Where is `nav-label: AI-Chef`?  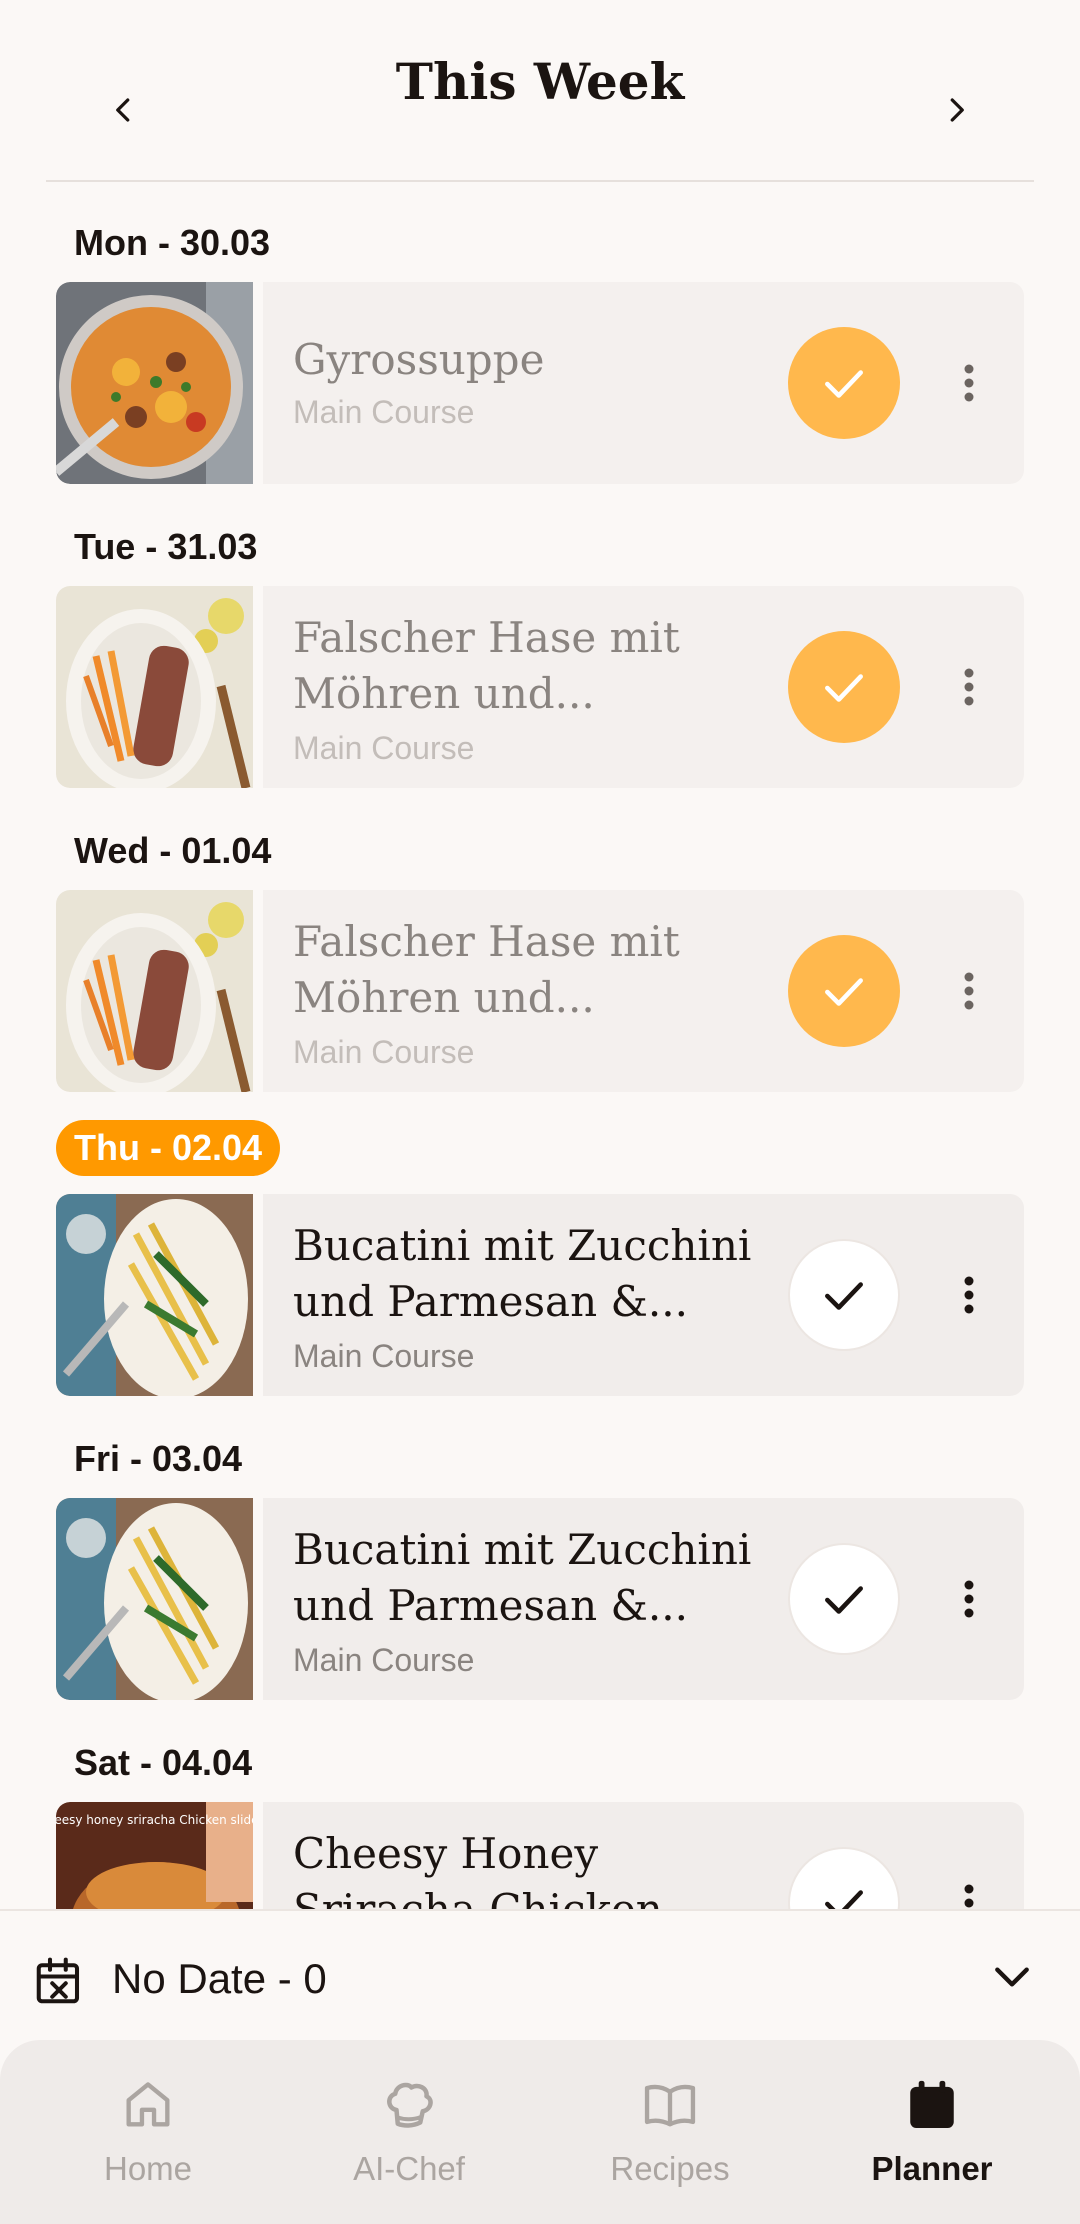
nav-label: AI-Chef is located at coordinates (409, 2168).